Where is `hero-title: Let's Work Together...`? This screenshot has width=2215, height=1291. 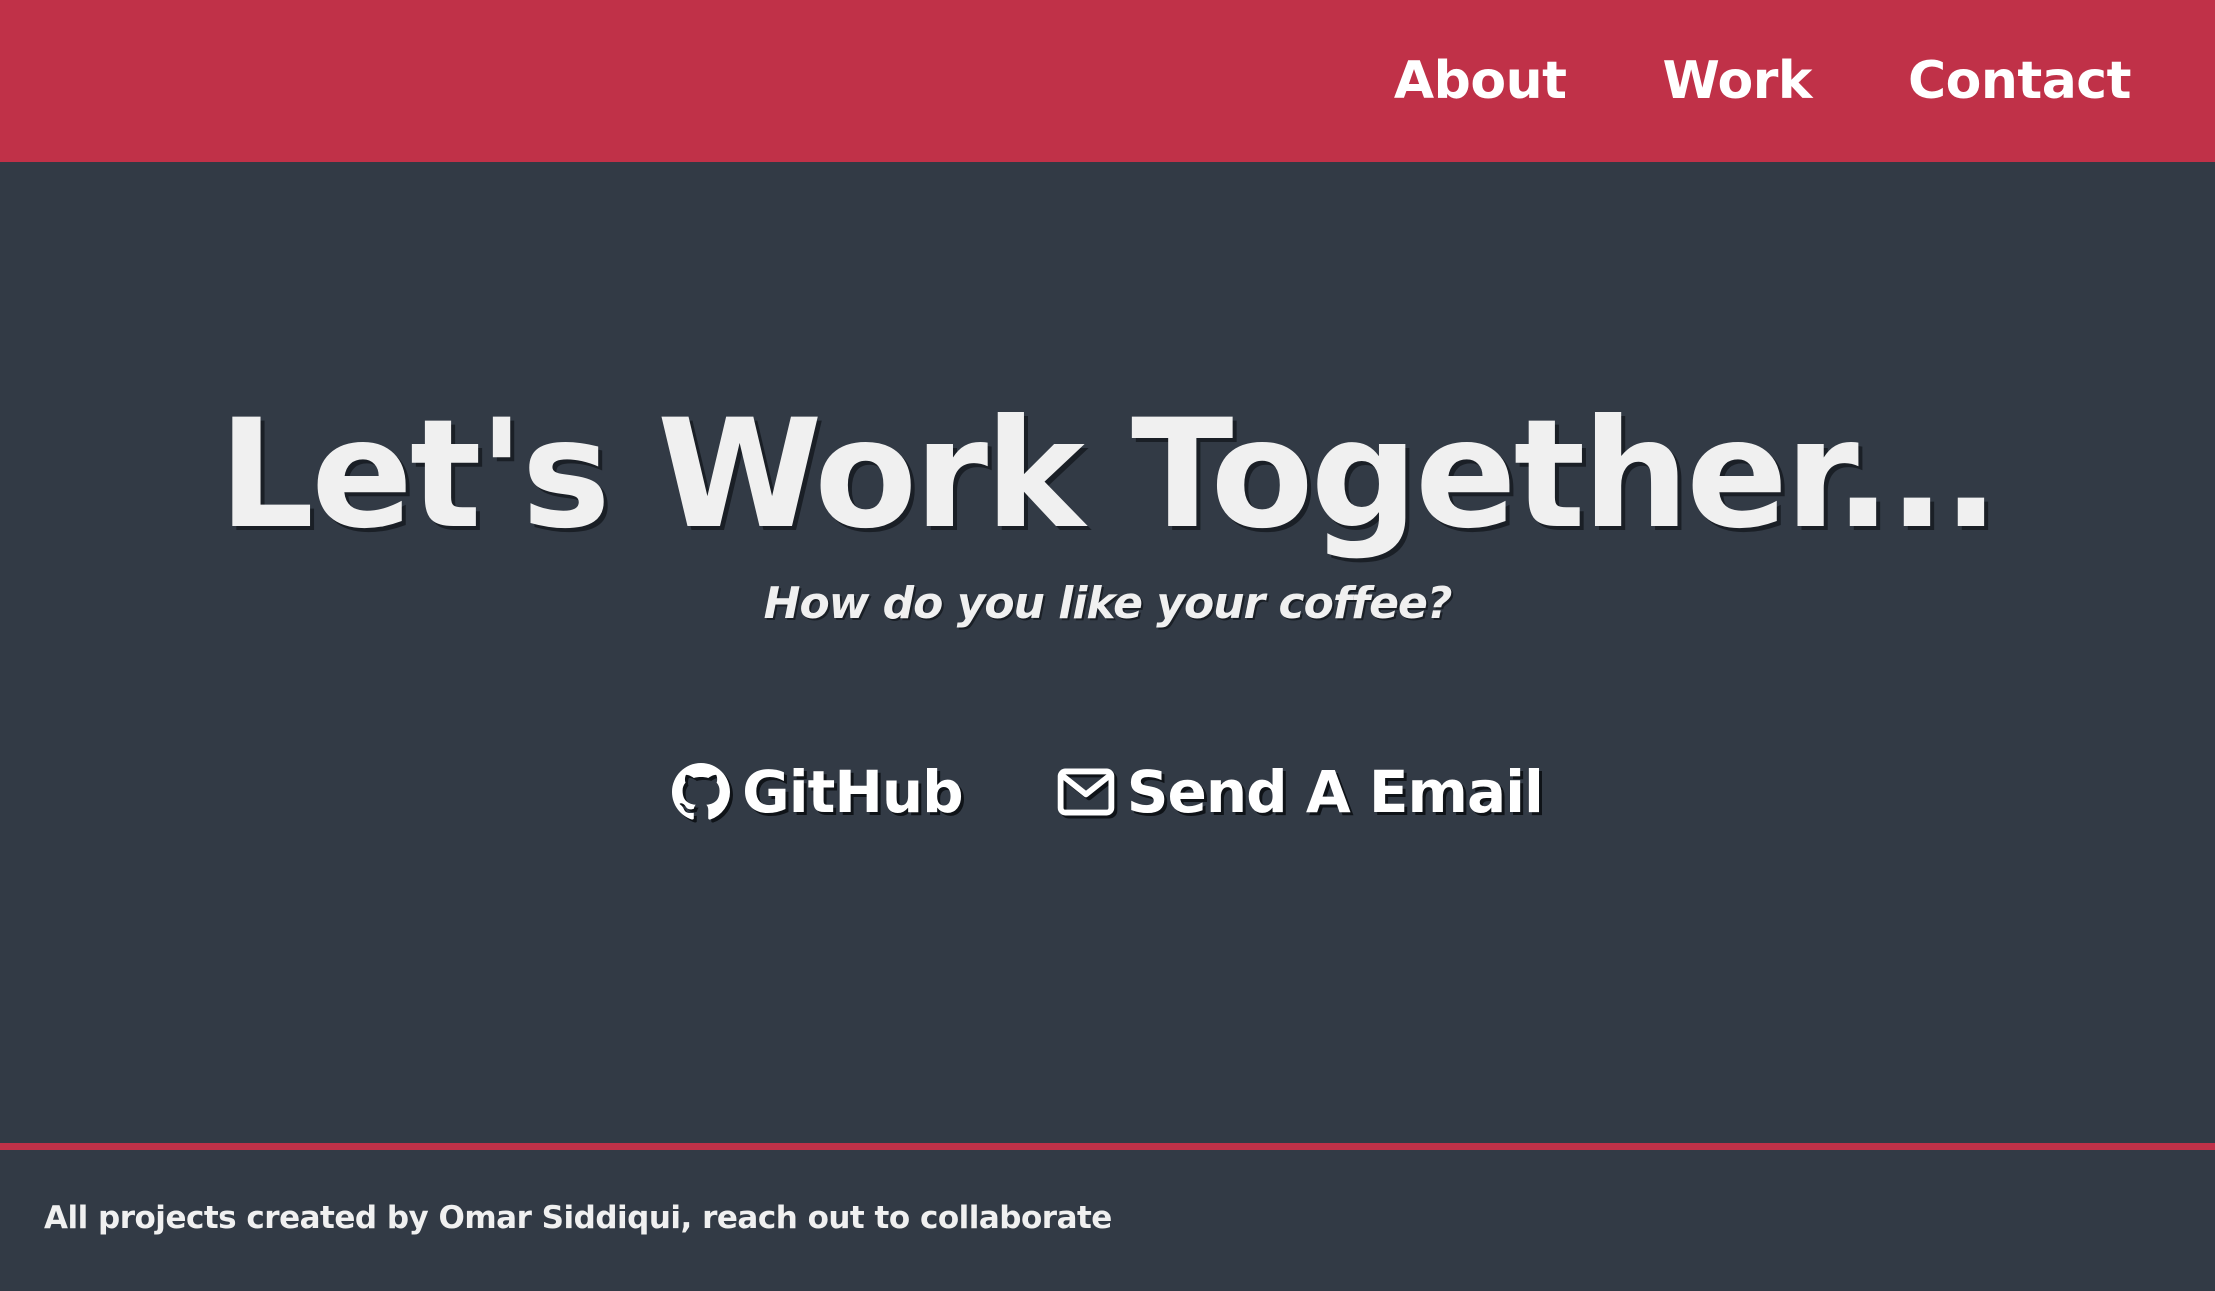
hero-title: Let's Work Together... is located at coordinates (1109, 475).